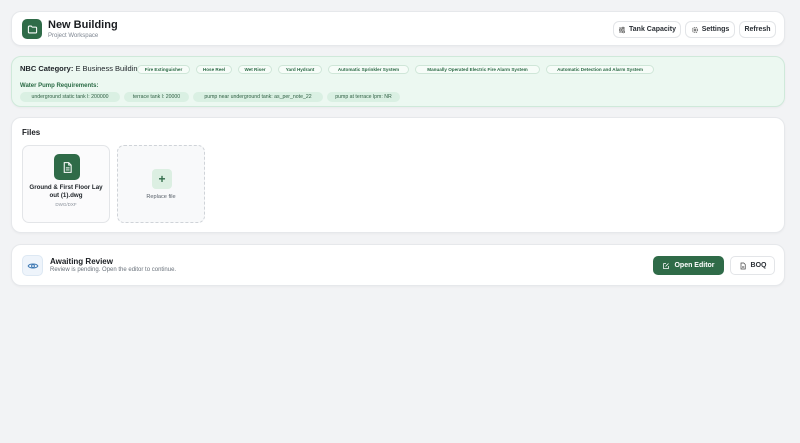 This screenshot has width=800, height=443. Describe the element at coordinates (162, 179) in the screenshot. I see `plus-icon: +` at that location.